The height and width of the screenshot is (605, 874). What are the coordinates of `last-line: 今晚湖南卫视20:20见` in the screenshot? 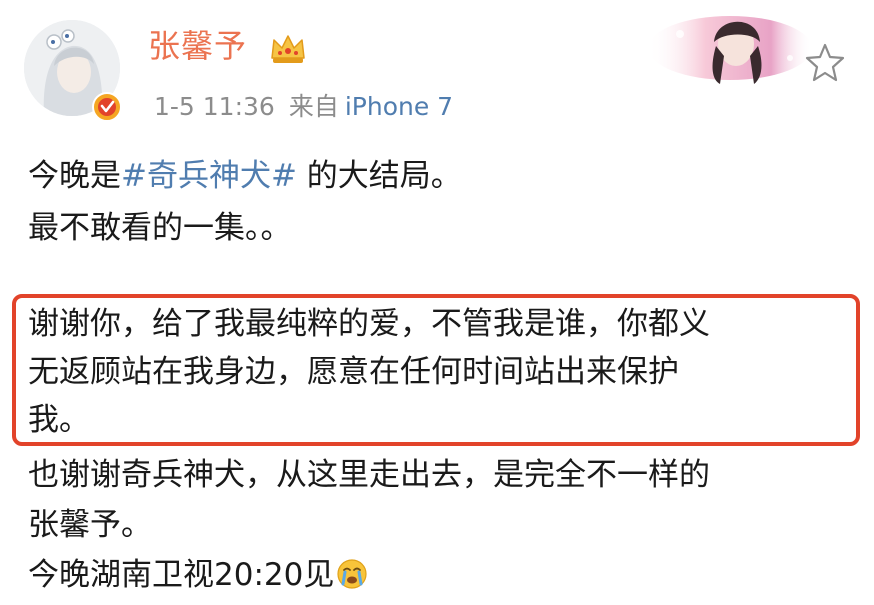 It's located at (443, 575).